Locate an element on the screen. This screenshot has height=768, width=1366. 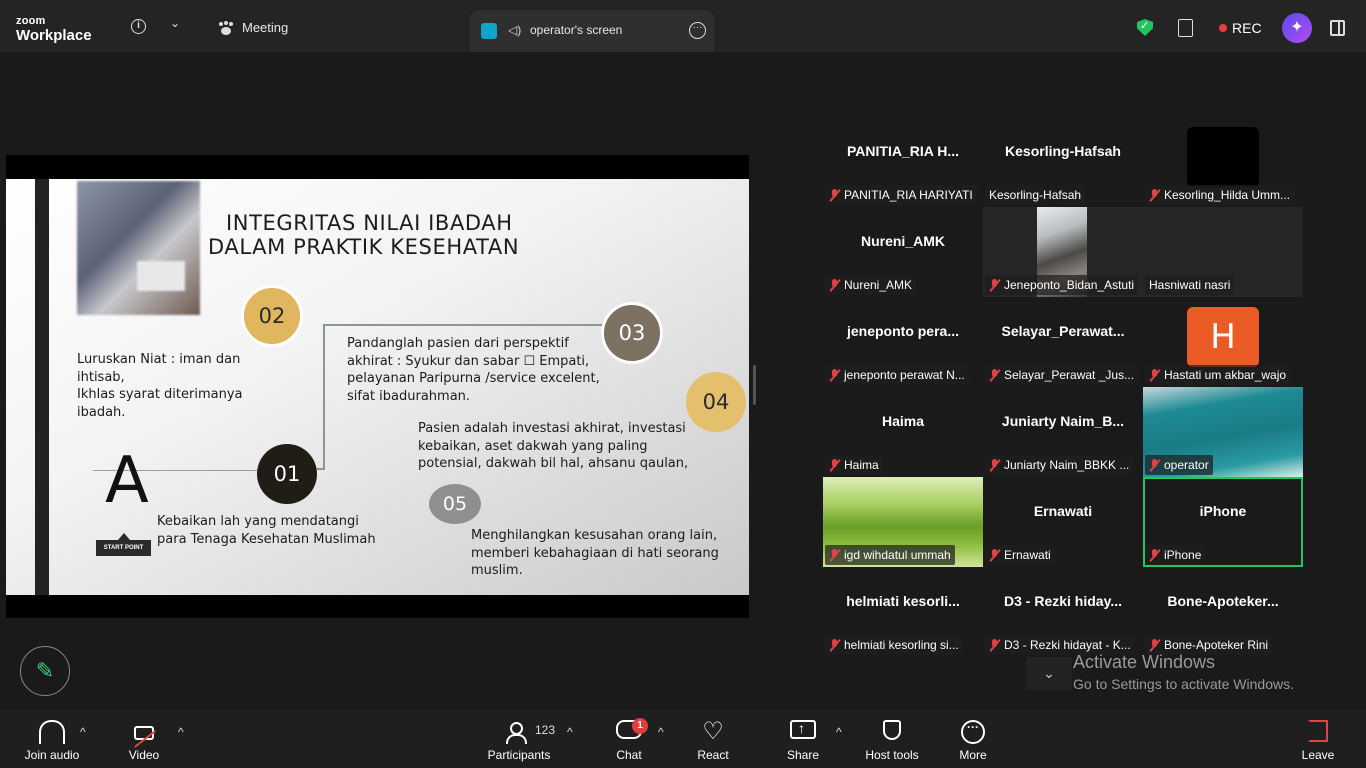
participant-label: operator is located at coordinates (1179, 465).